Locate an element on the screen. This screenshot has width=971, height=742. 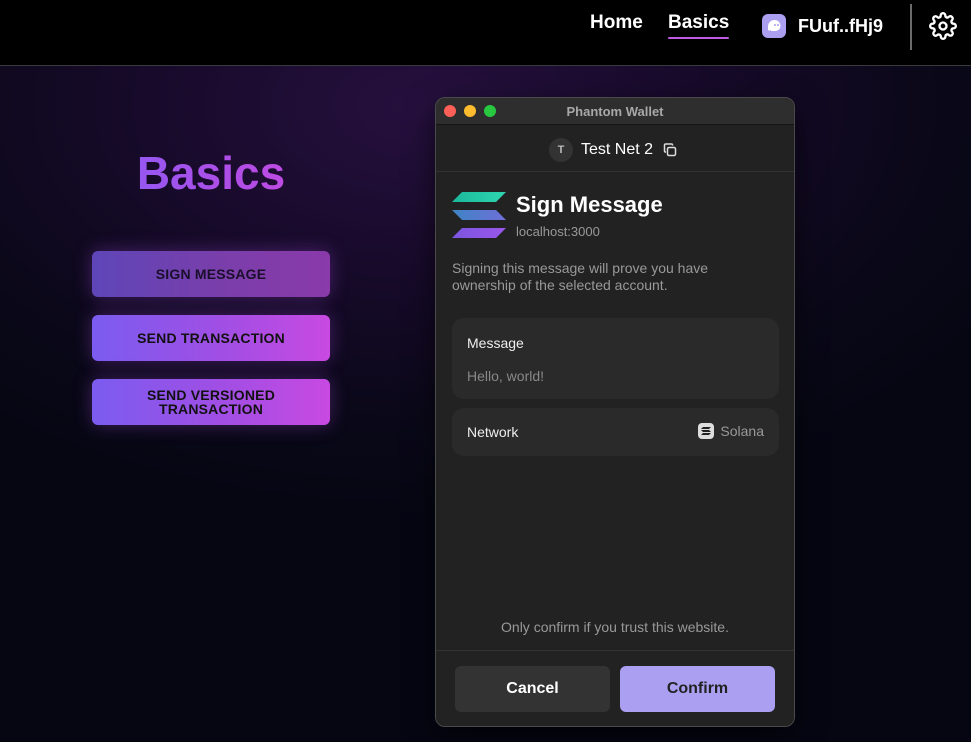
window-titlebar: Phantom Wallet is located at coordinates (615, 111).